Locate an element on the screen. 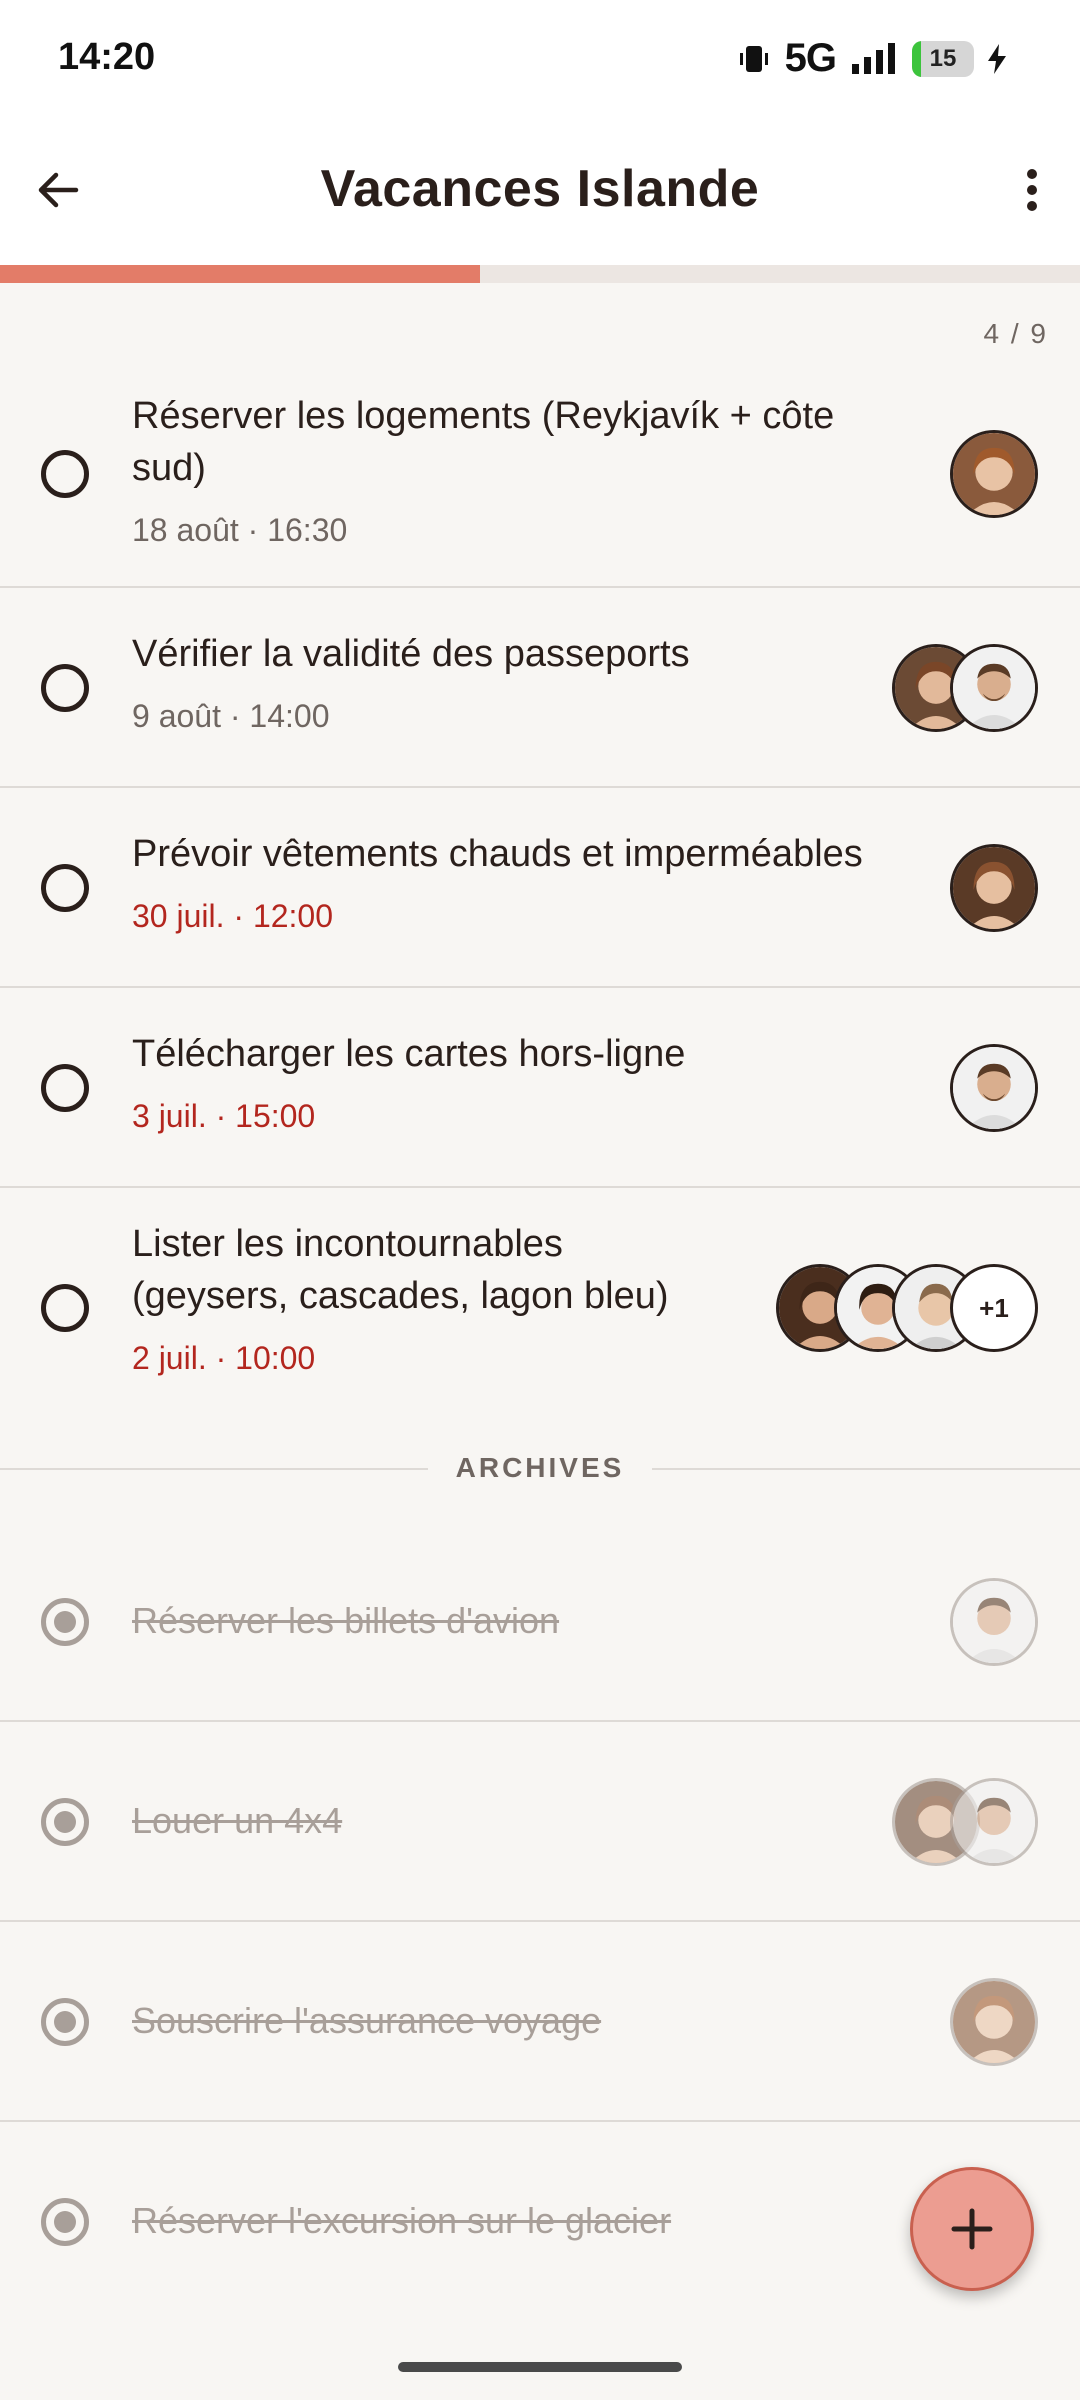  progress-fill is located at coordinates (240, 274).